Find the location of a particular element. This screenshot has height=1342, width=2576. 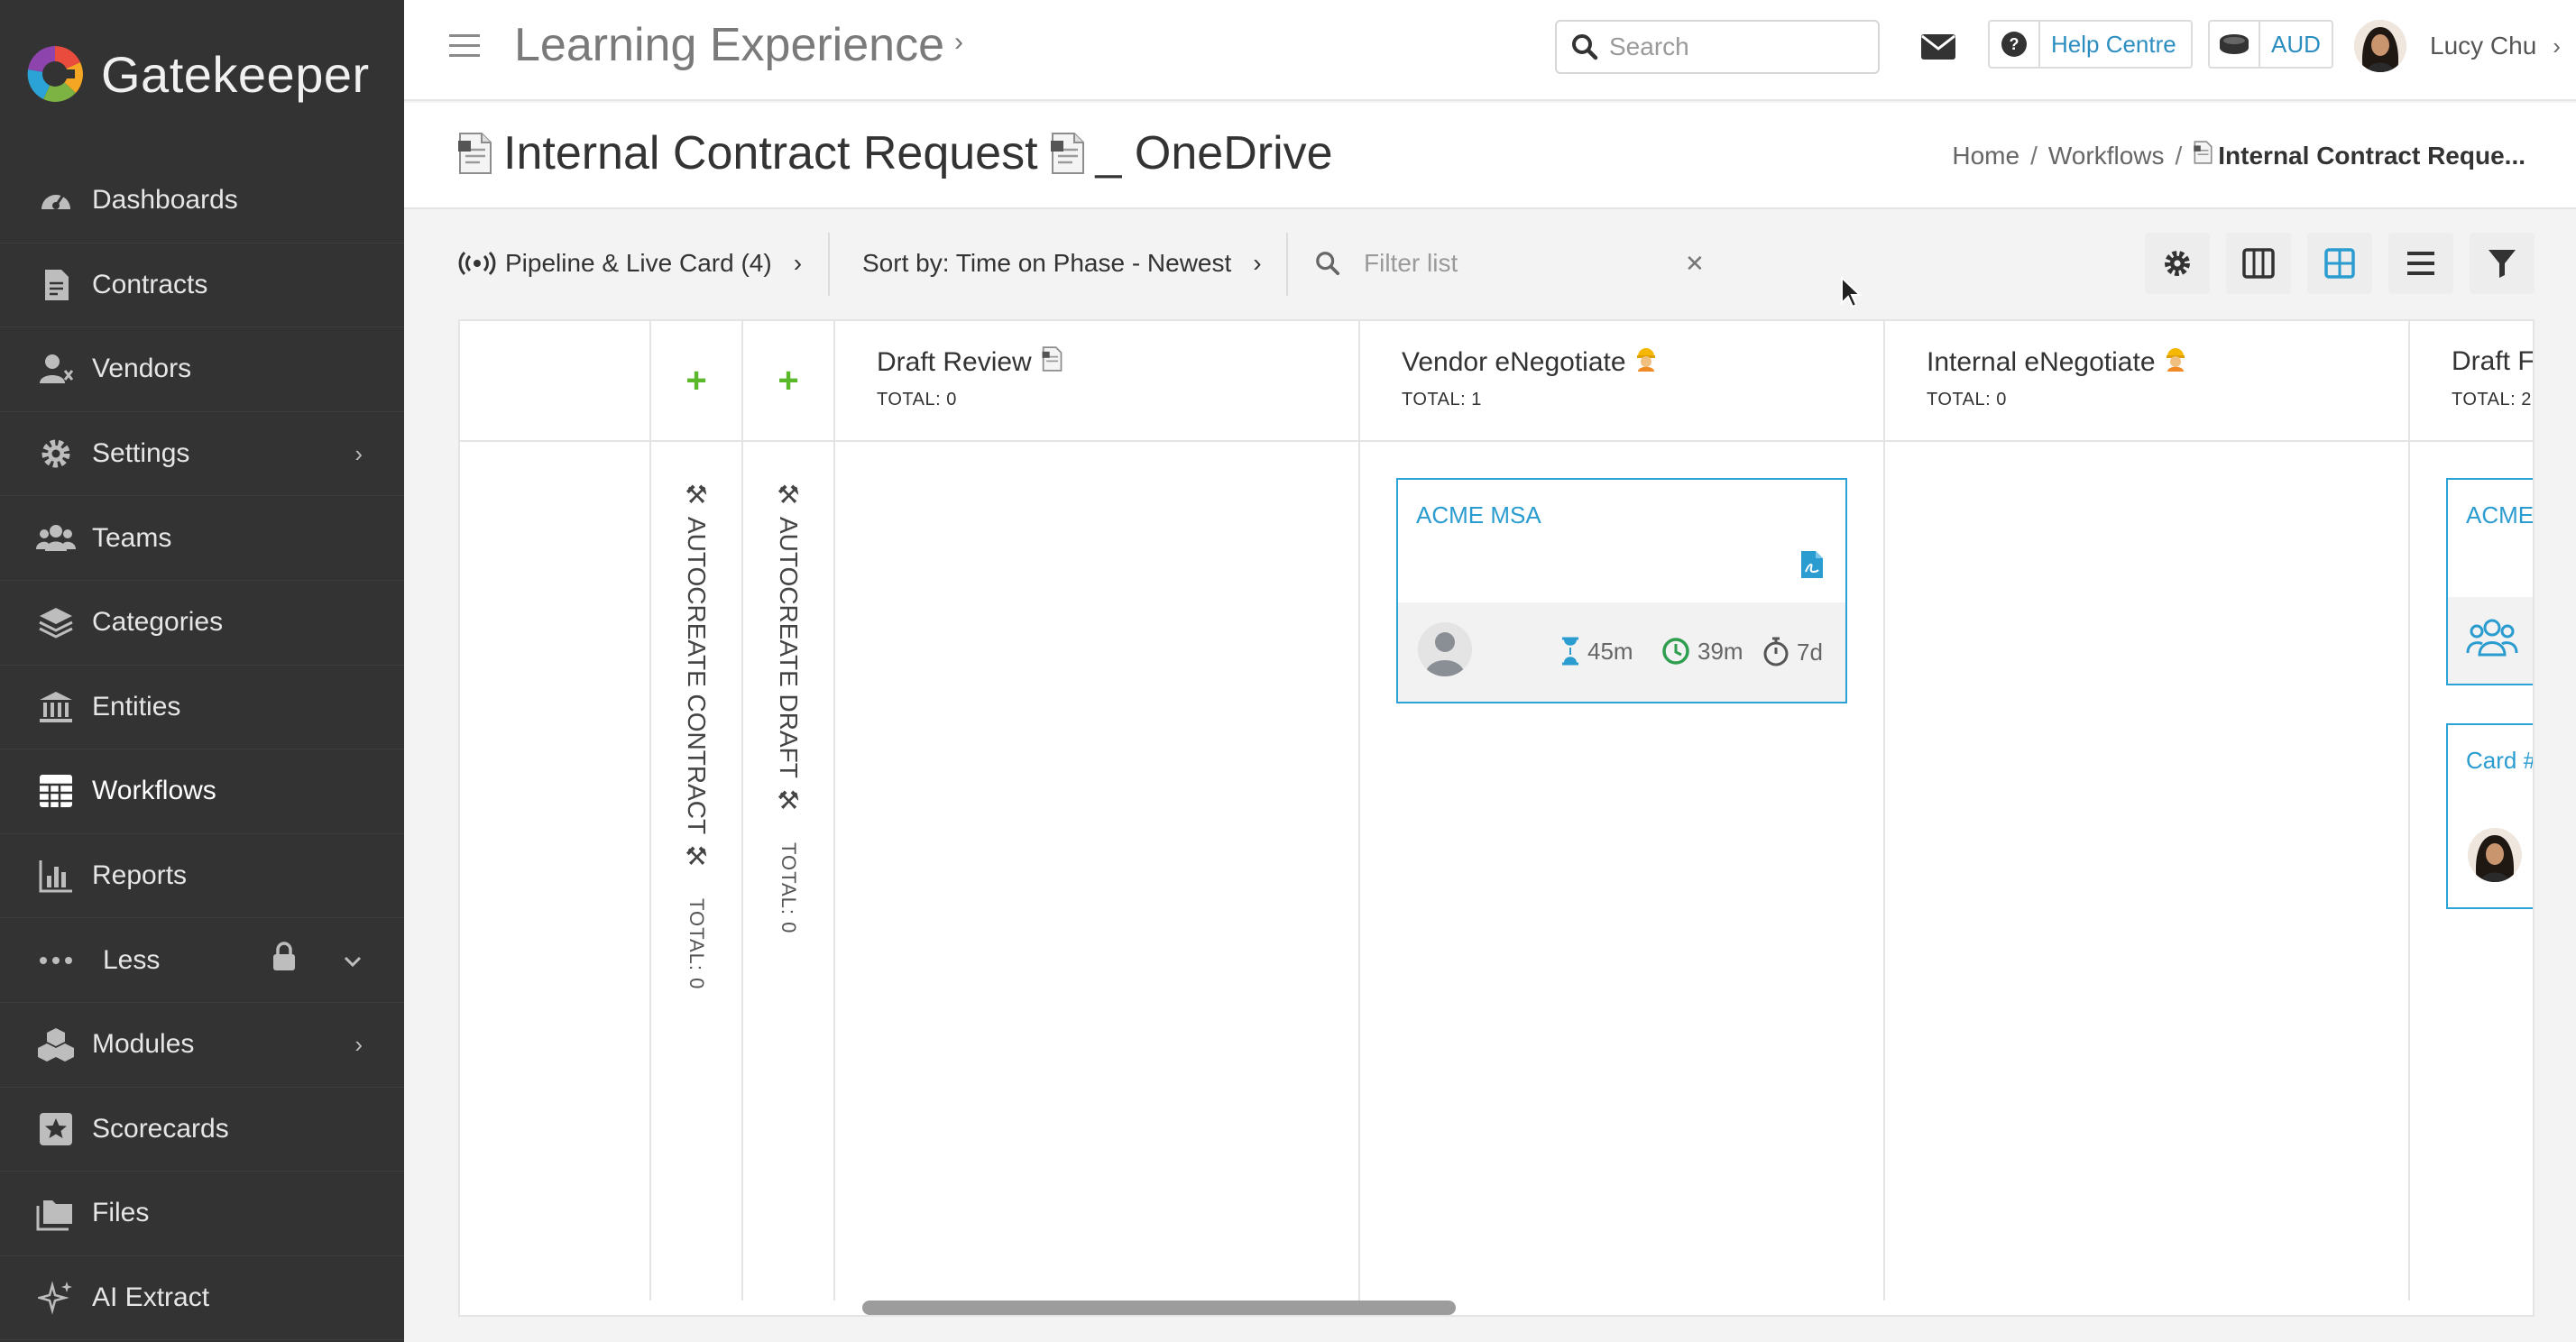

sidebar-item-scorecards: Scorecards is located at coordinates (202, 1130).